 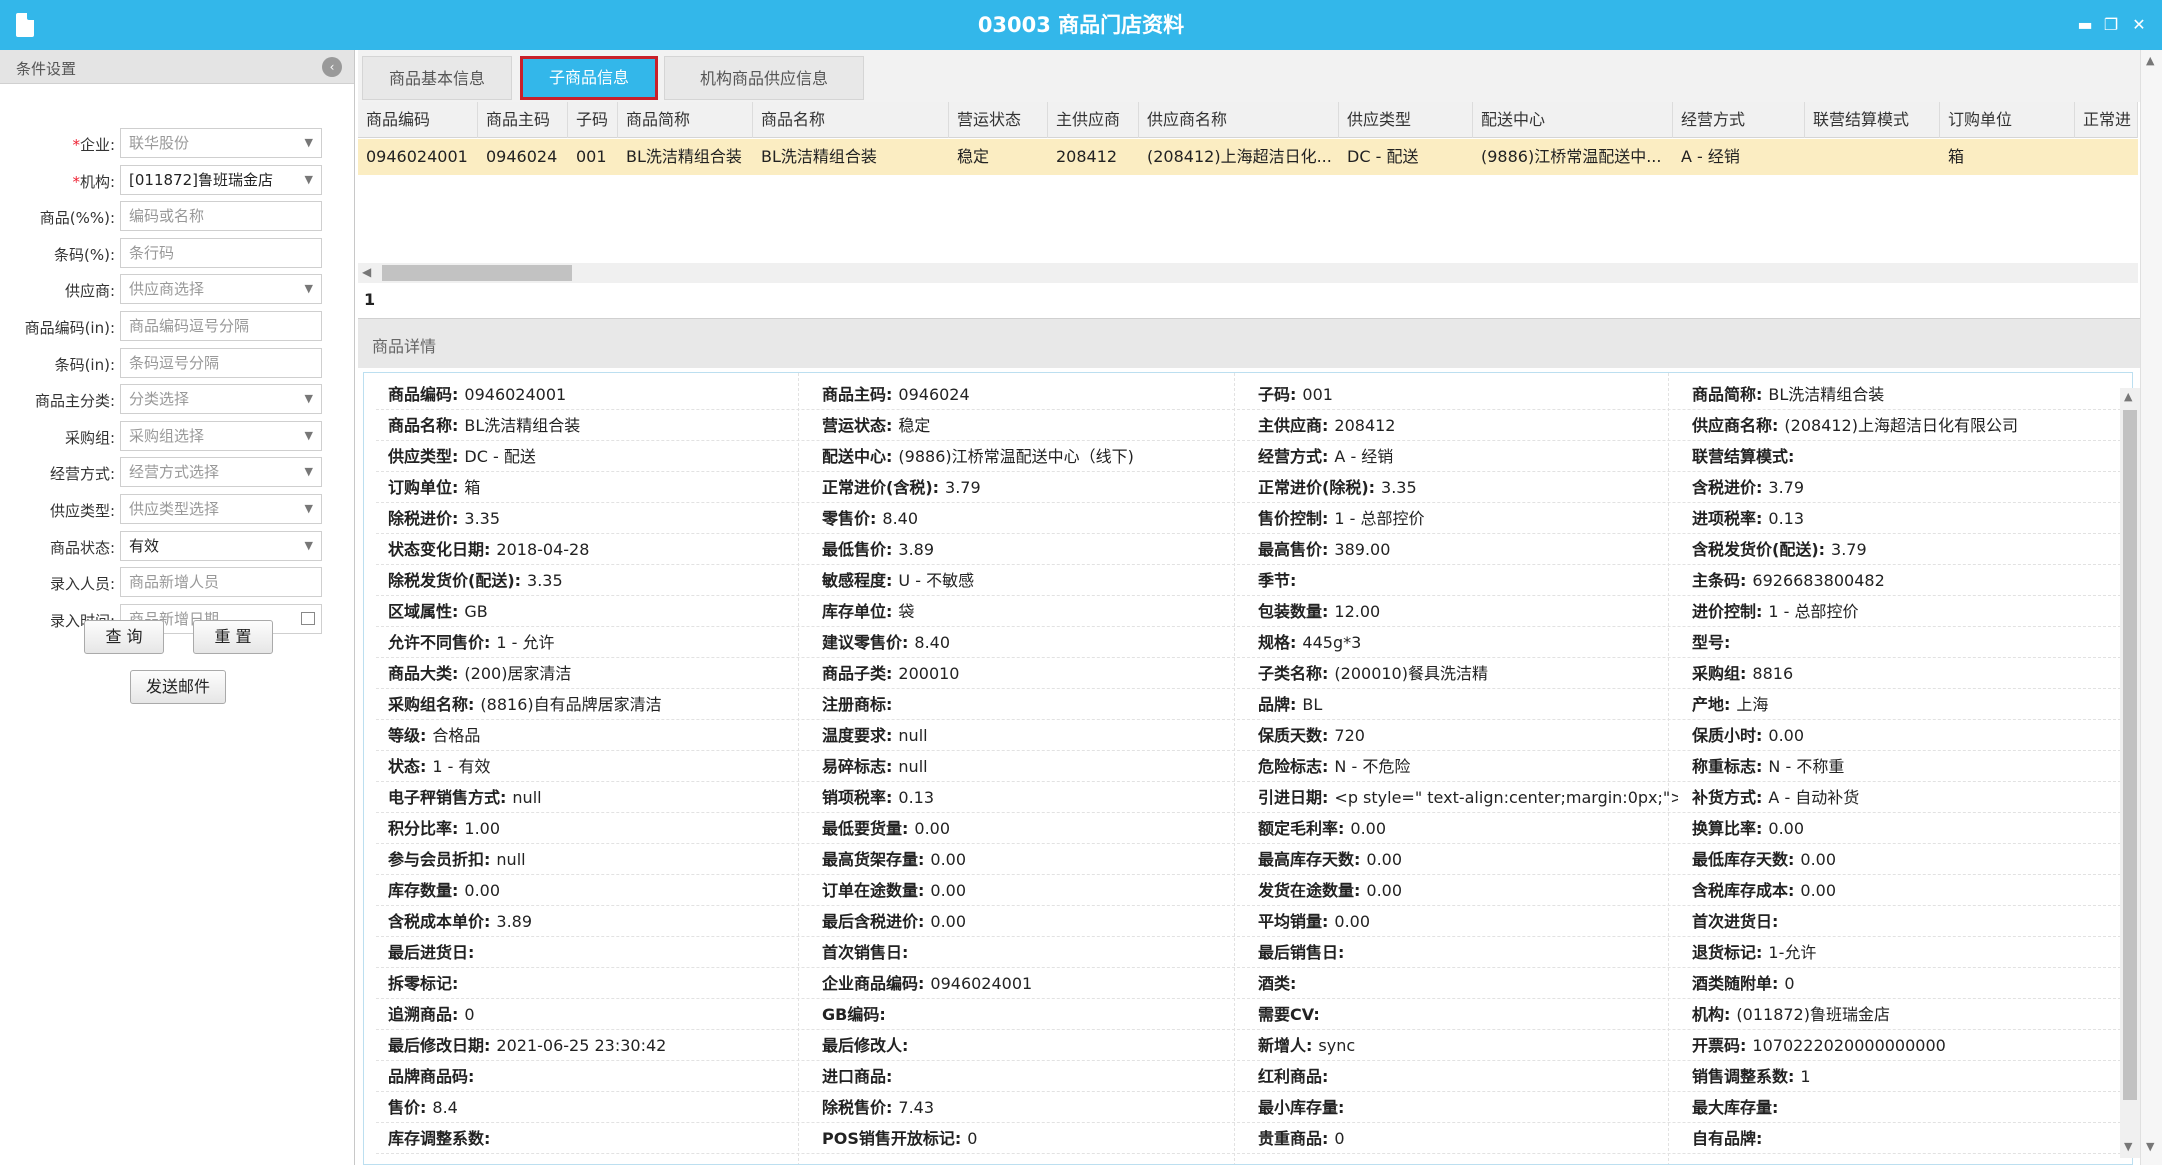 I want to click on detail-field: 包装数量: 12.00, so click(x=1468, y=611).